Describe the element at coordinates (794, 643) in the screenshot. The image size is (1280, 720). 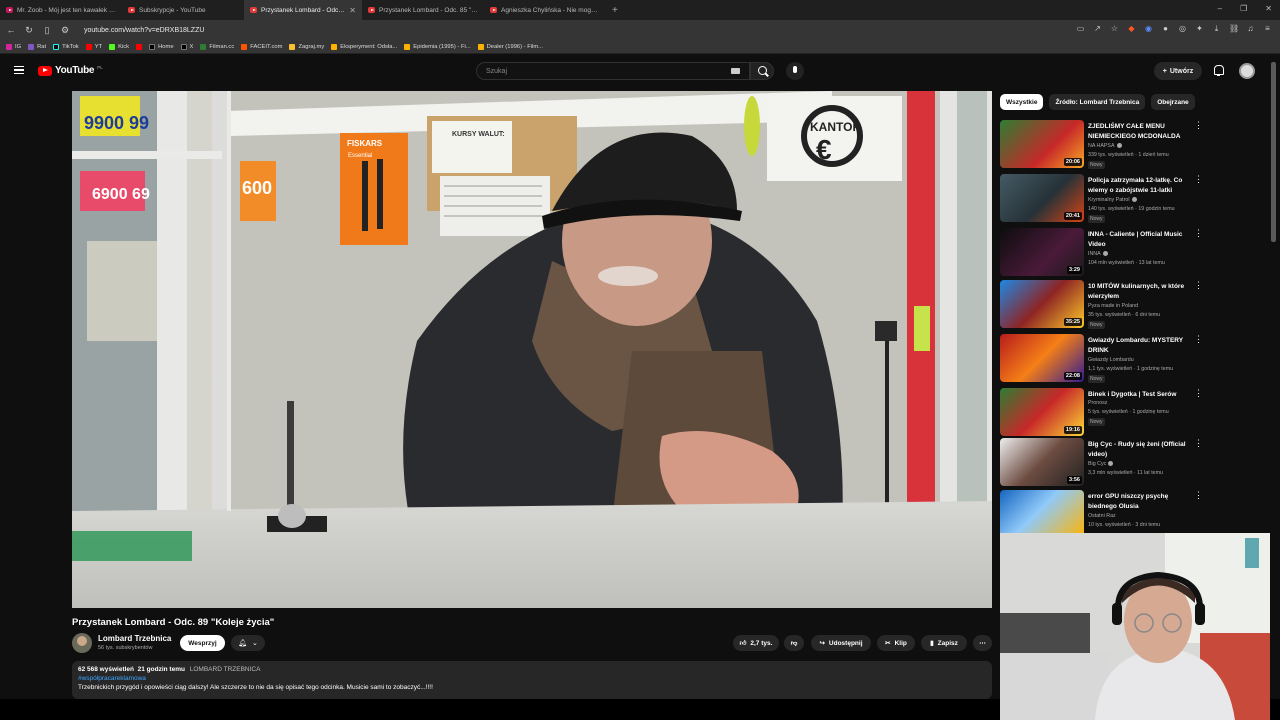
I see `dislike-button: 👎︎` at that location.